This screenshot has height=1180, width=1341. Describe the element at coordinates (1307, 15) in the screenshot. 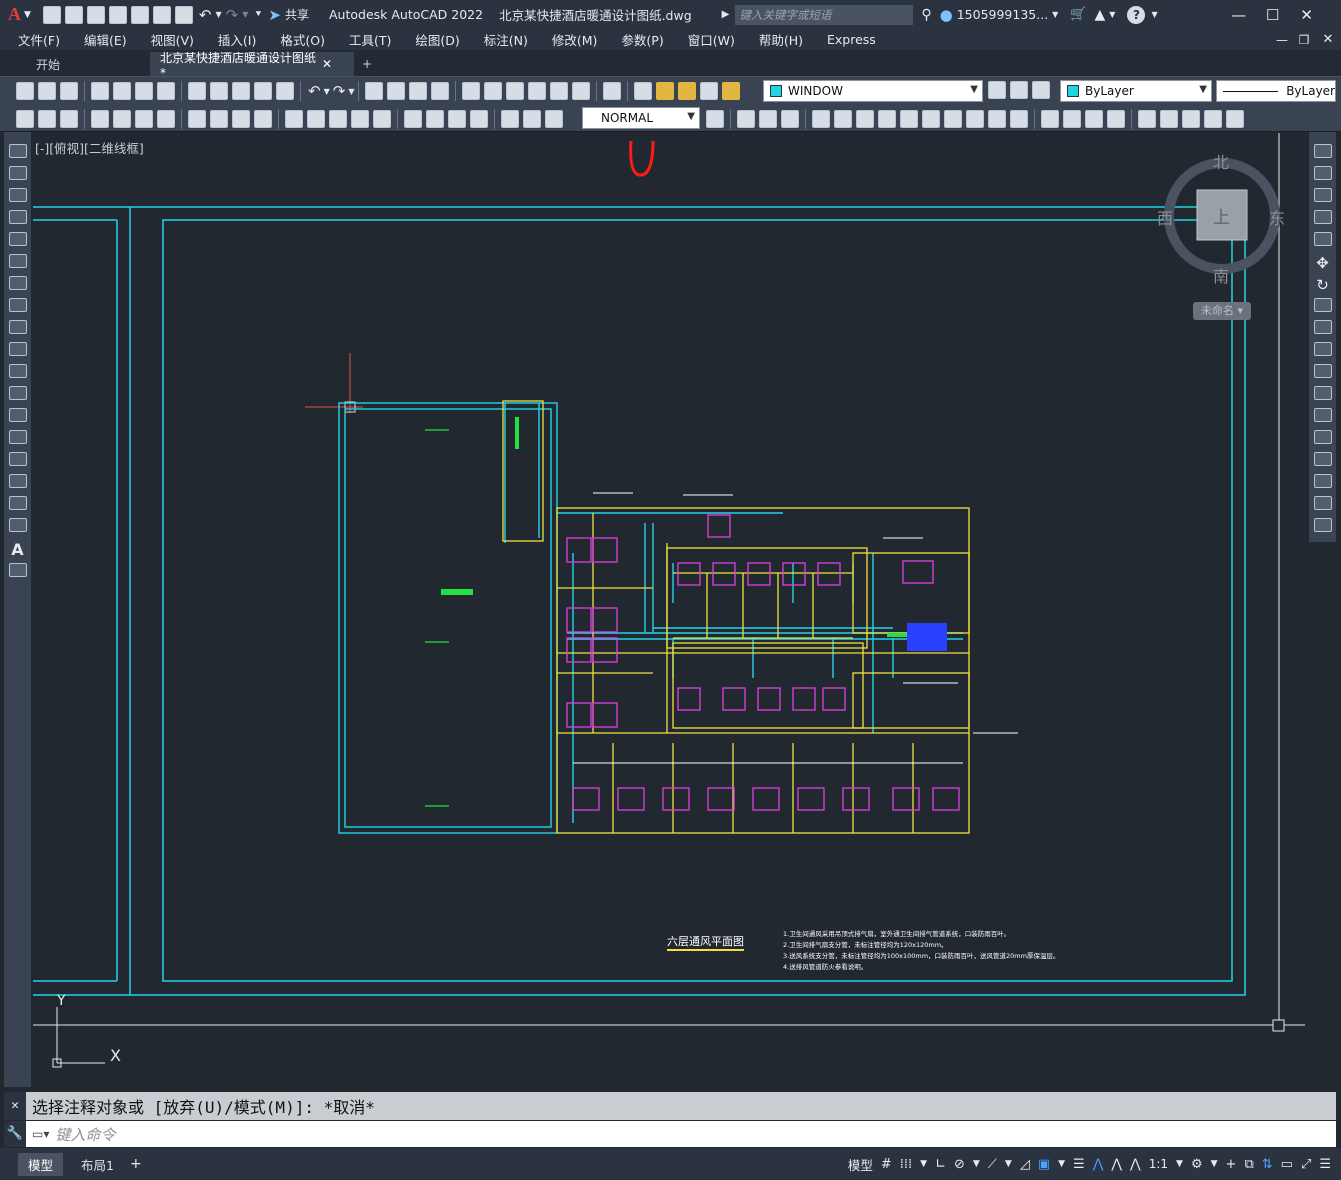

I see `close-button: ✕` at that location.